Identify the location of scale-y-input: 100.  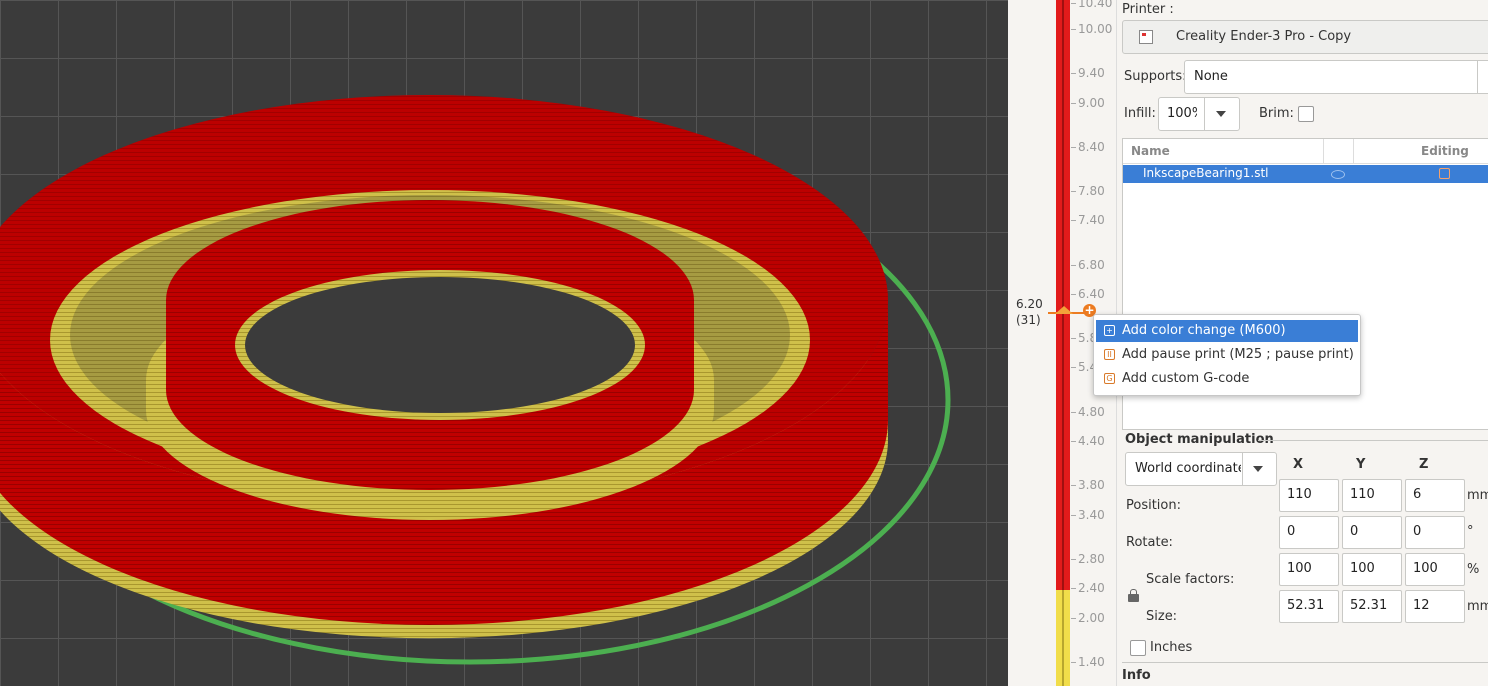
(1372, 569).